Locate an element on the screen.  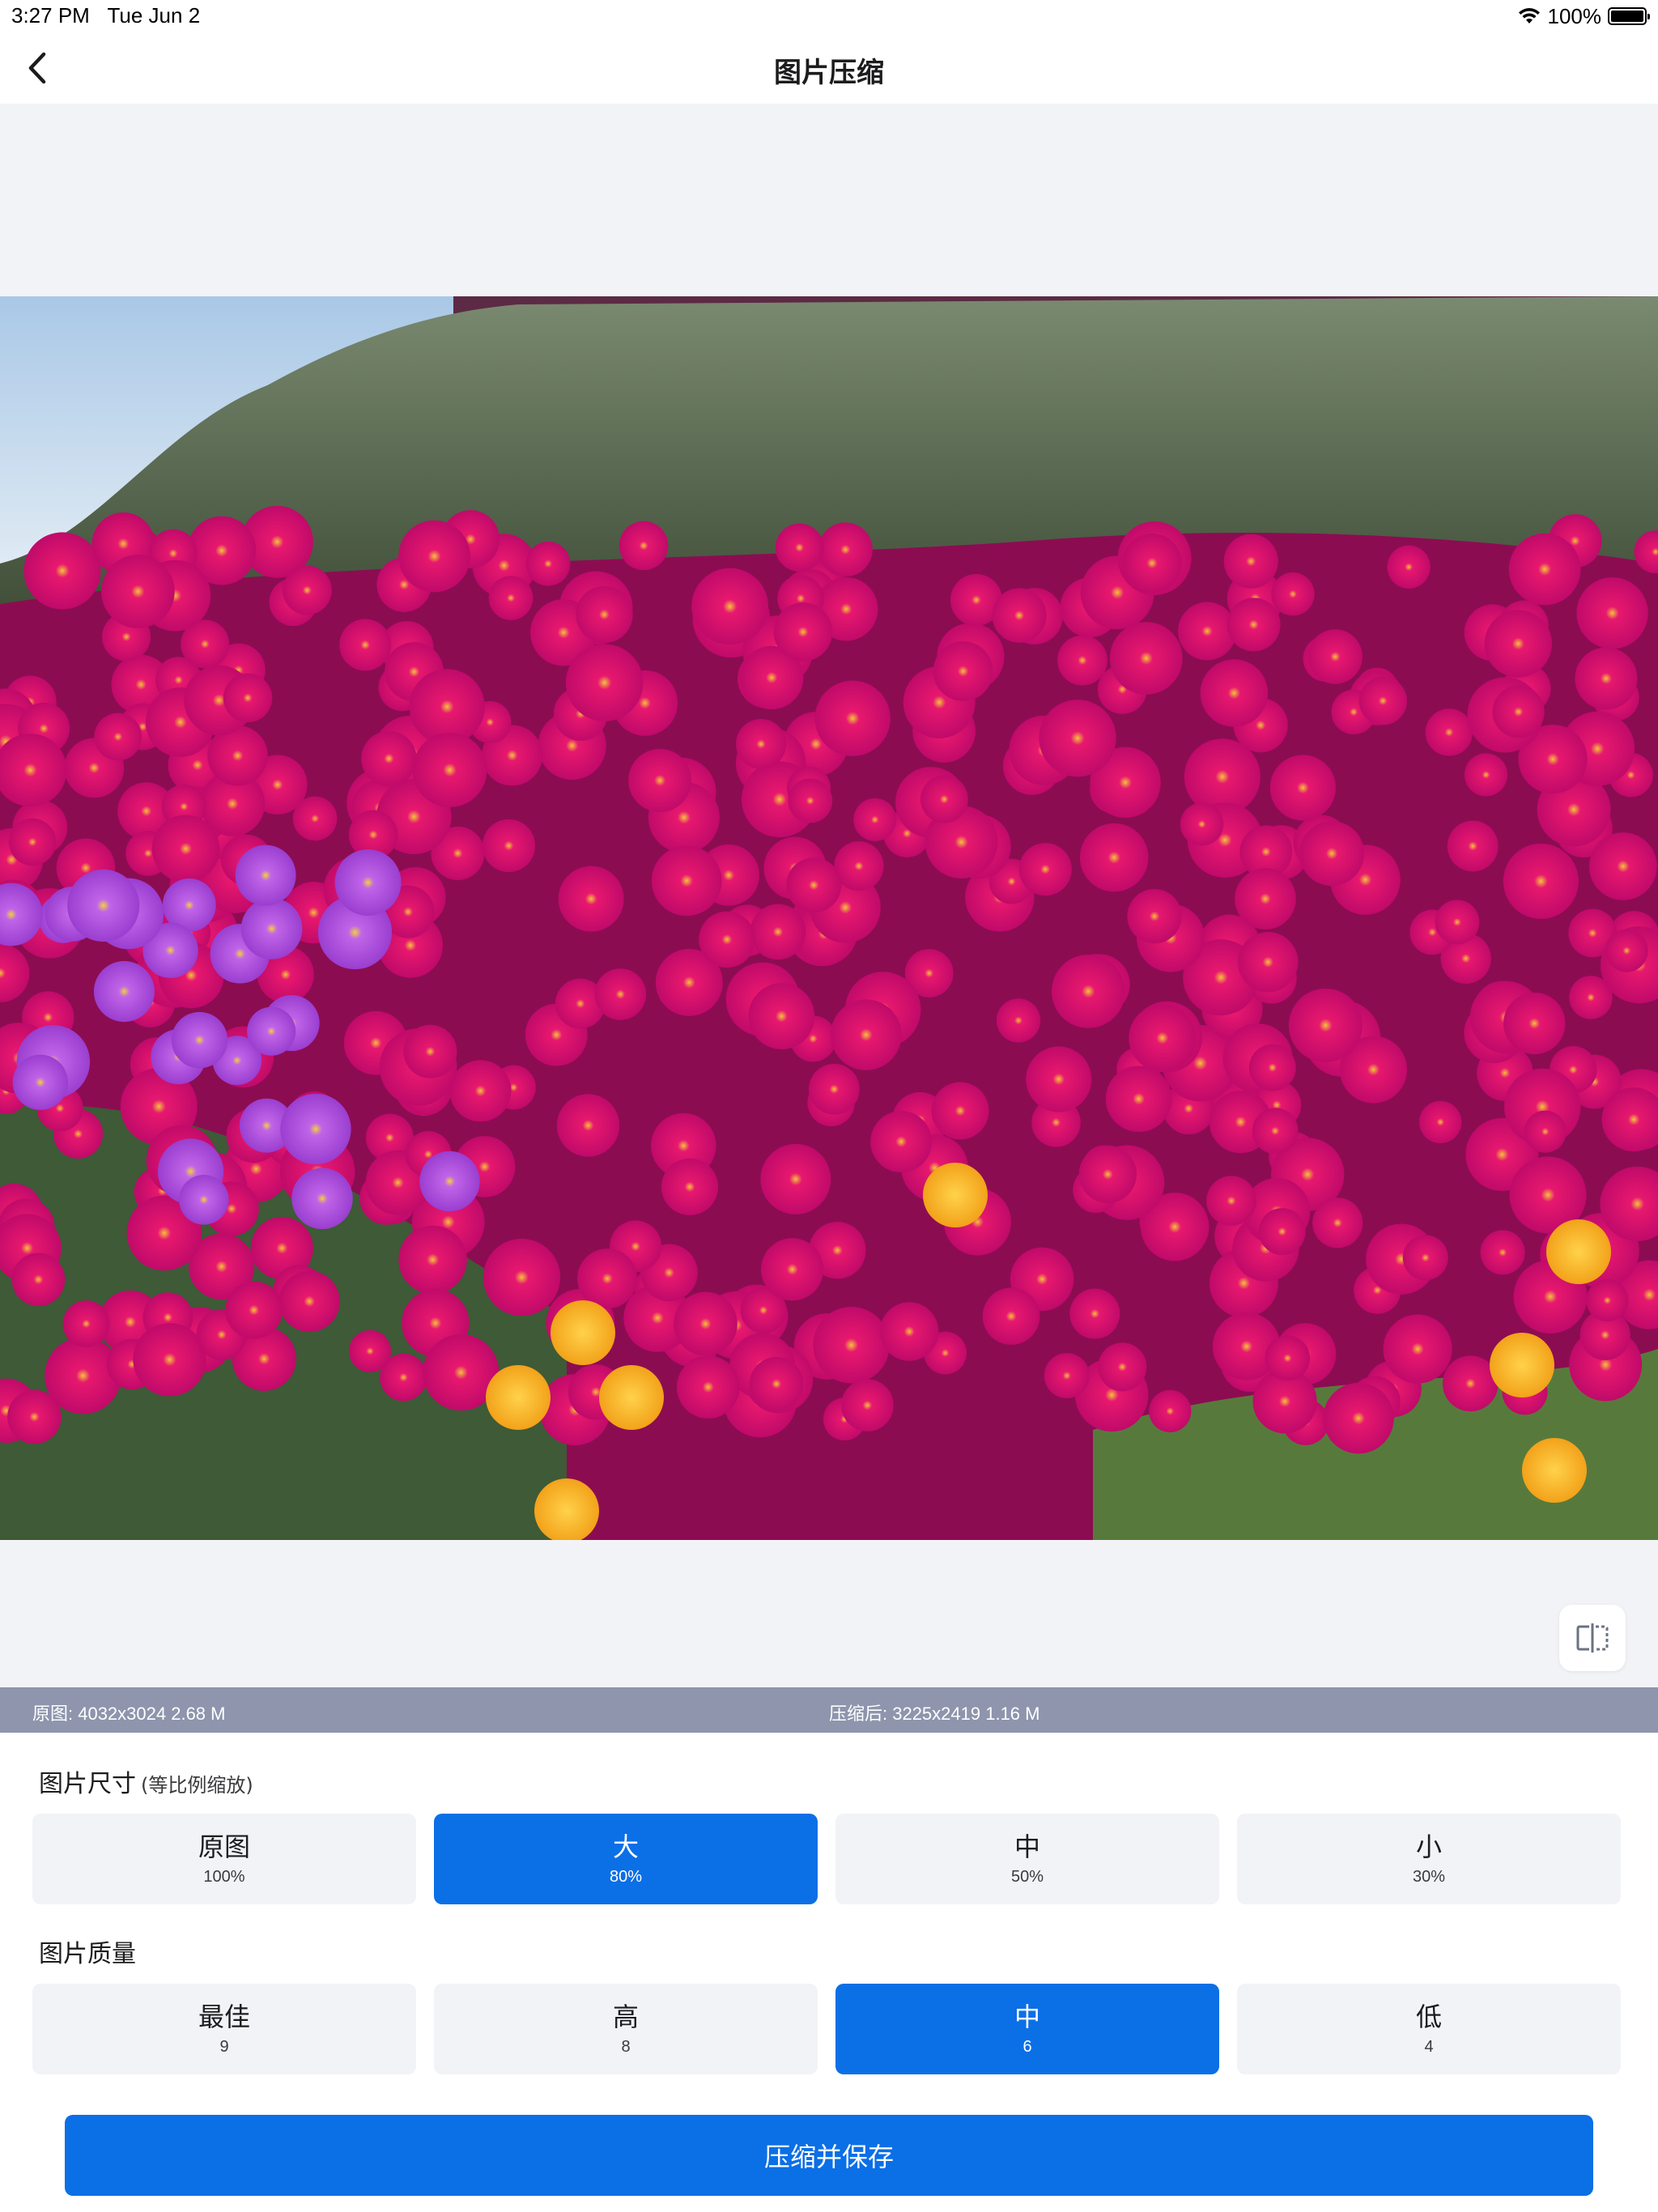
size-title: 图片尺寸 is located at coordinates (87, 1784).